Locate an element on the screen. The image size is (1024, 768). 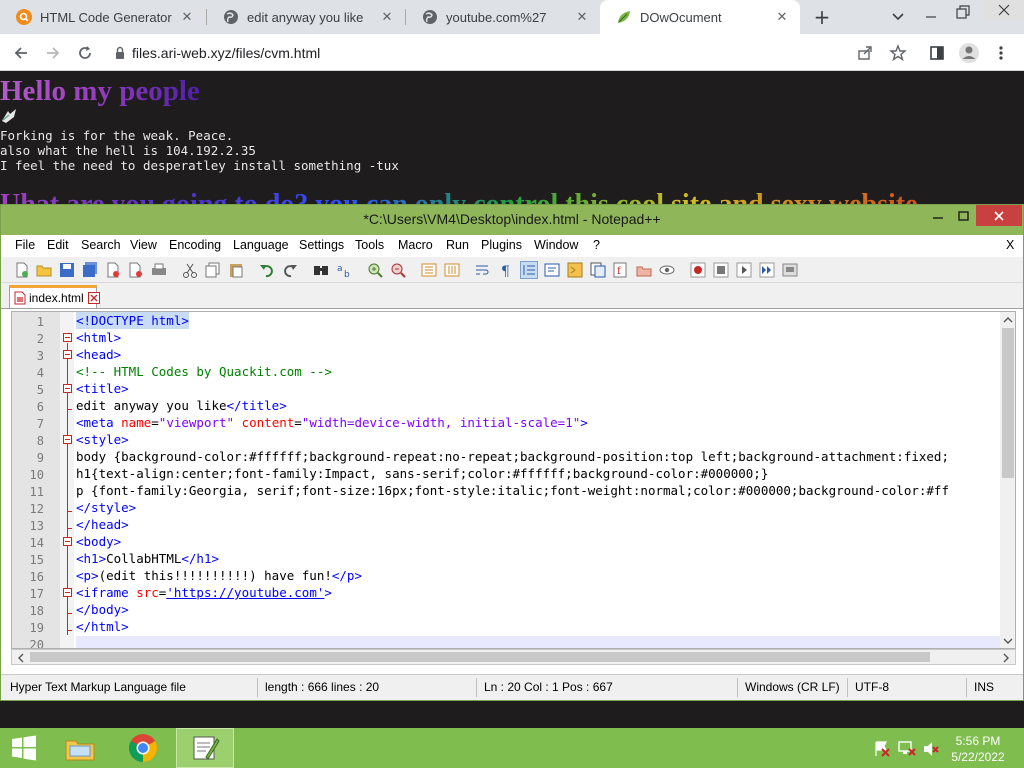
show-all-chars-icon: ¶ is located at coordinates (506, 270).